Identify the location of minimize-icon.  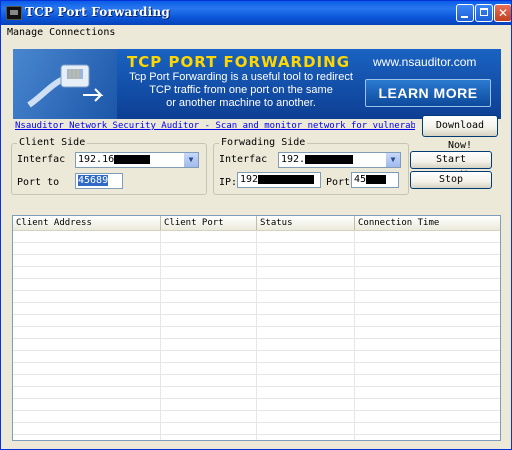
(464, 17).